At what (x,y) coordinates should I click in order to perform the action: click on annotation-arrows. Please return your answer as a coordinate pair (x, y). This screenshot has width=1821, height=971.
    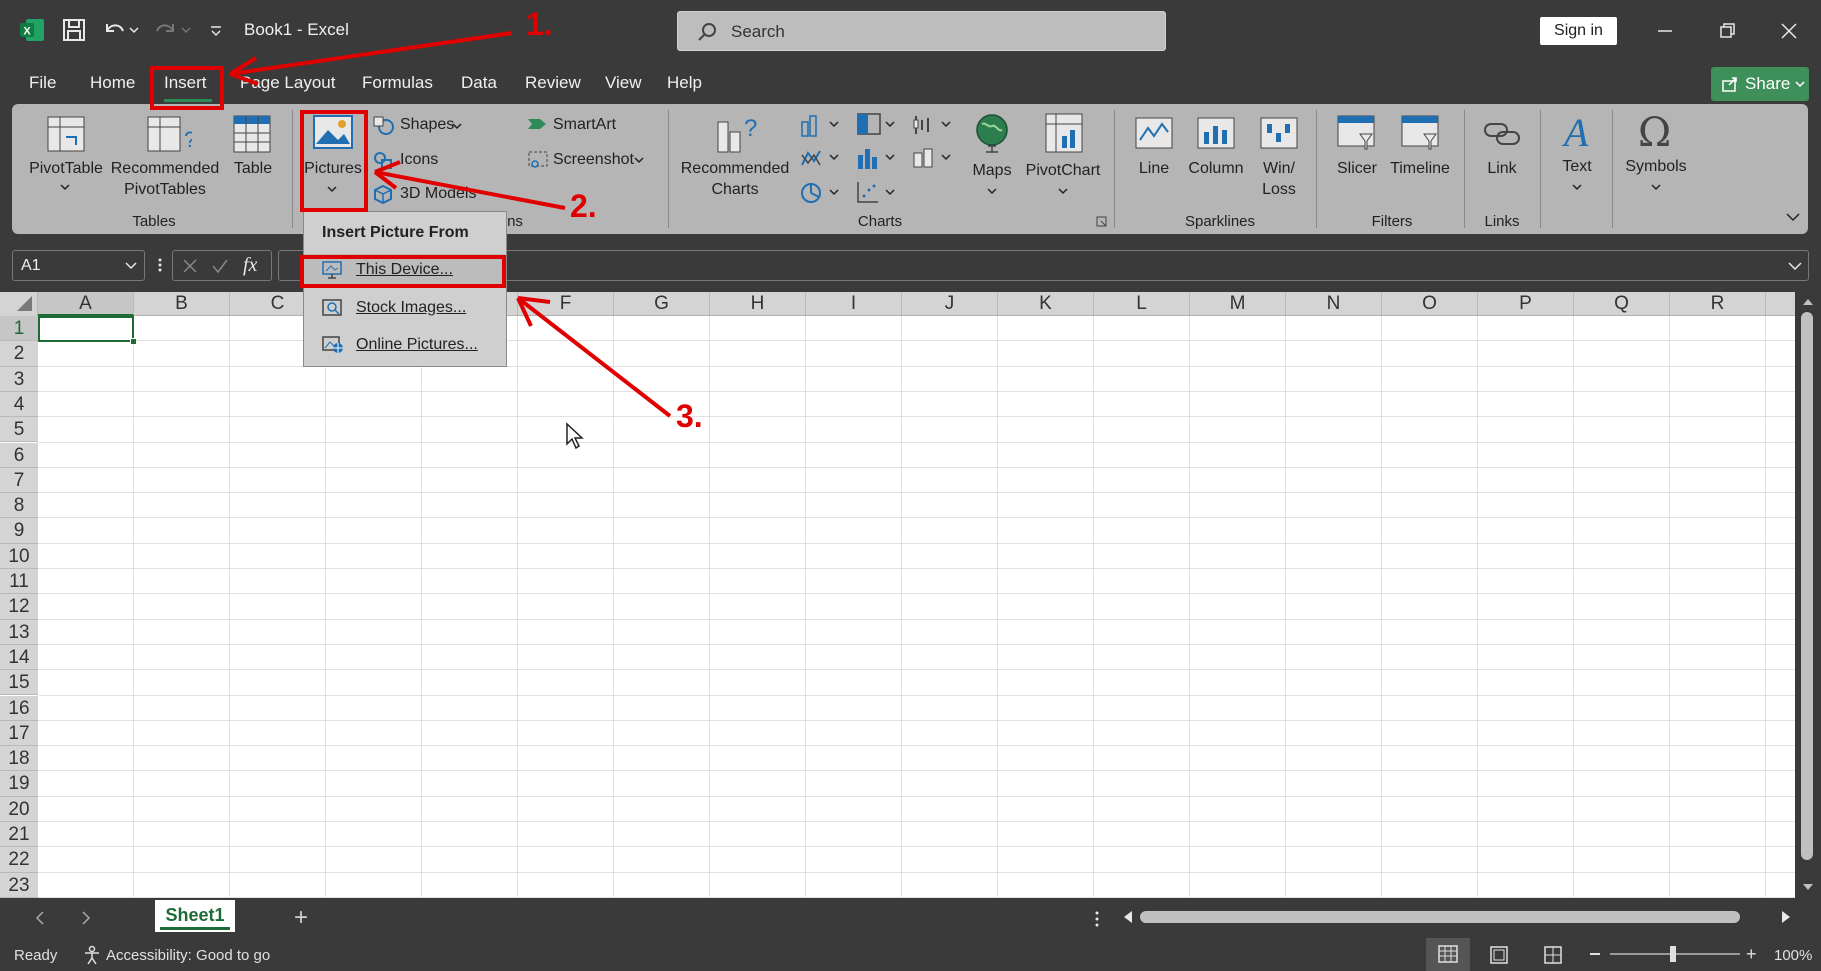
    Looking at the image, I should click on (450, 224).